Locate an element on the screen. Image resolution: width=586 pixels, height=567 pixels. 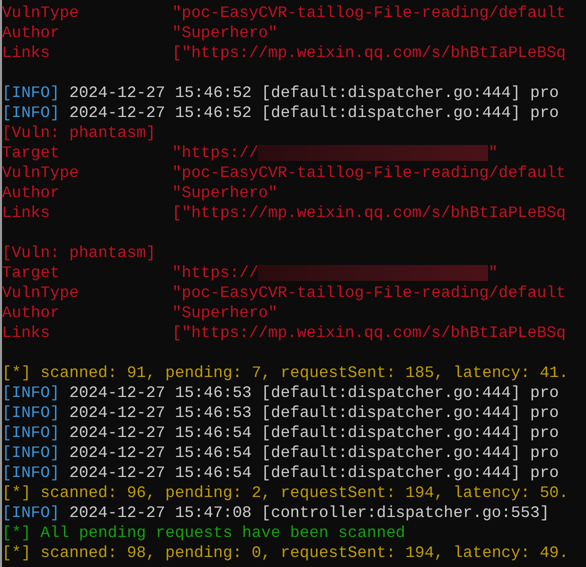
progress-message: scanned: 98, pending: 0, requestSent: 194, latency: 49. is located at coordinates (303, 553).